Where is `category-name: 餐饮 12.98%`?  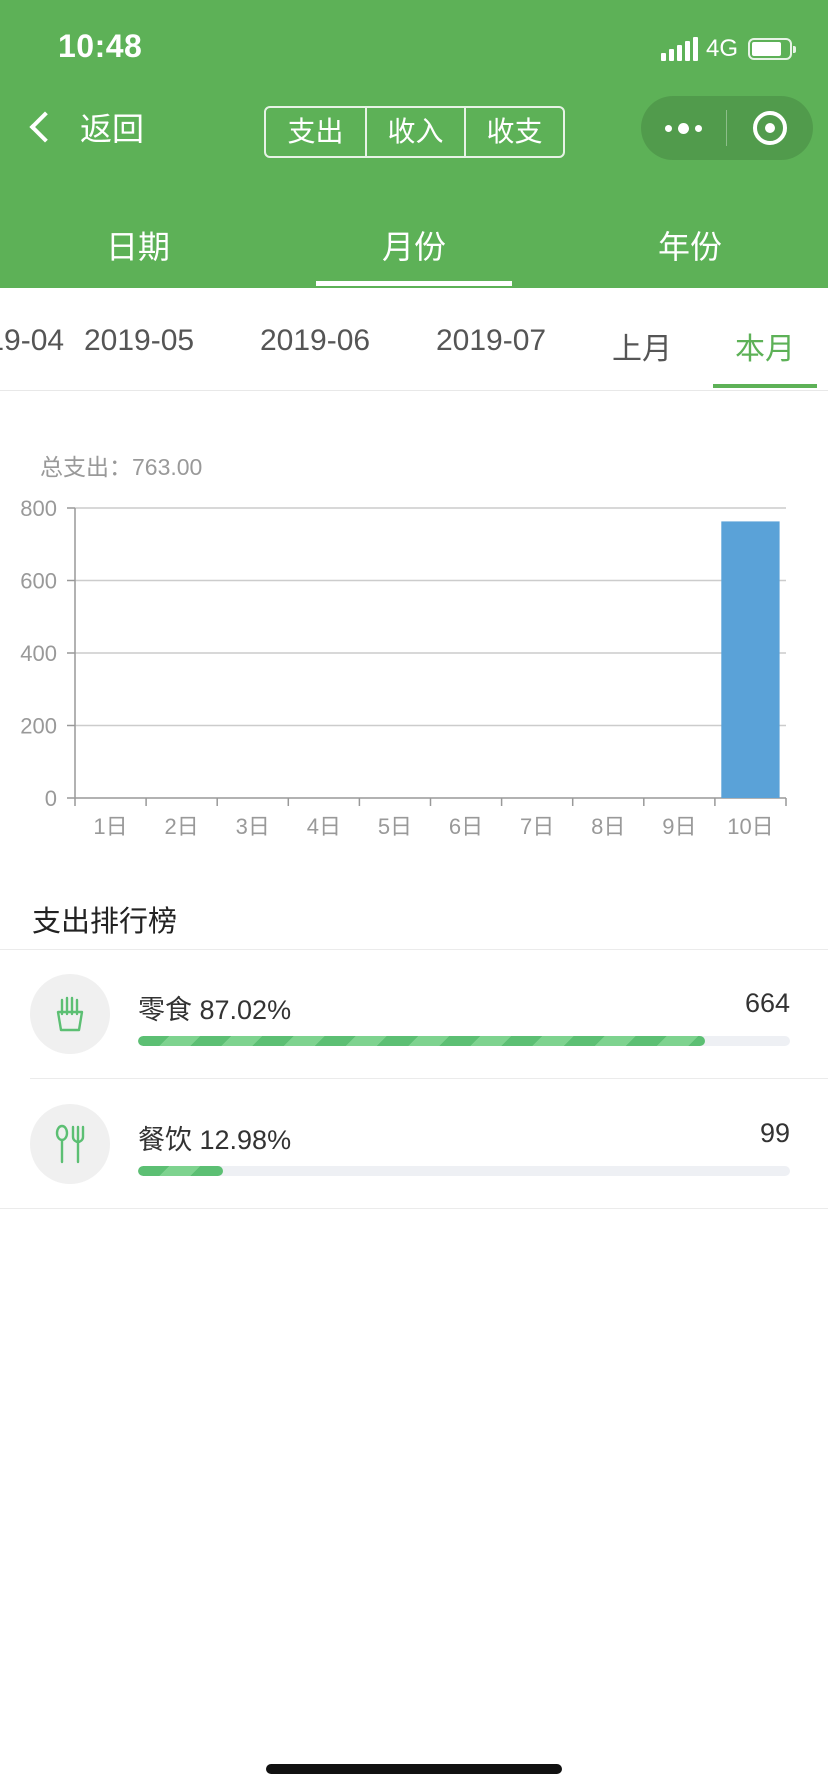 category-name: 餐饮 12.98% is located at coordinates (215, 1140).